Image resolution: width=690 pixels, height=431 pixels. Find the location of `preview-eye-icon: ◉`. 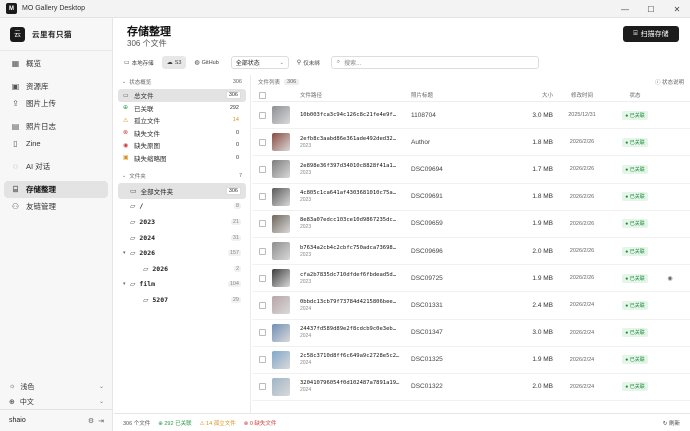

preview-eye-icon: ◉ is located at coordinates (670, 278).